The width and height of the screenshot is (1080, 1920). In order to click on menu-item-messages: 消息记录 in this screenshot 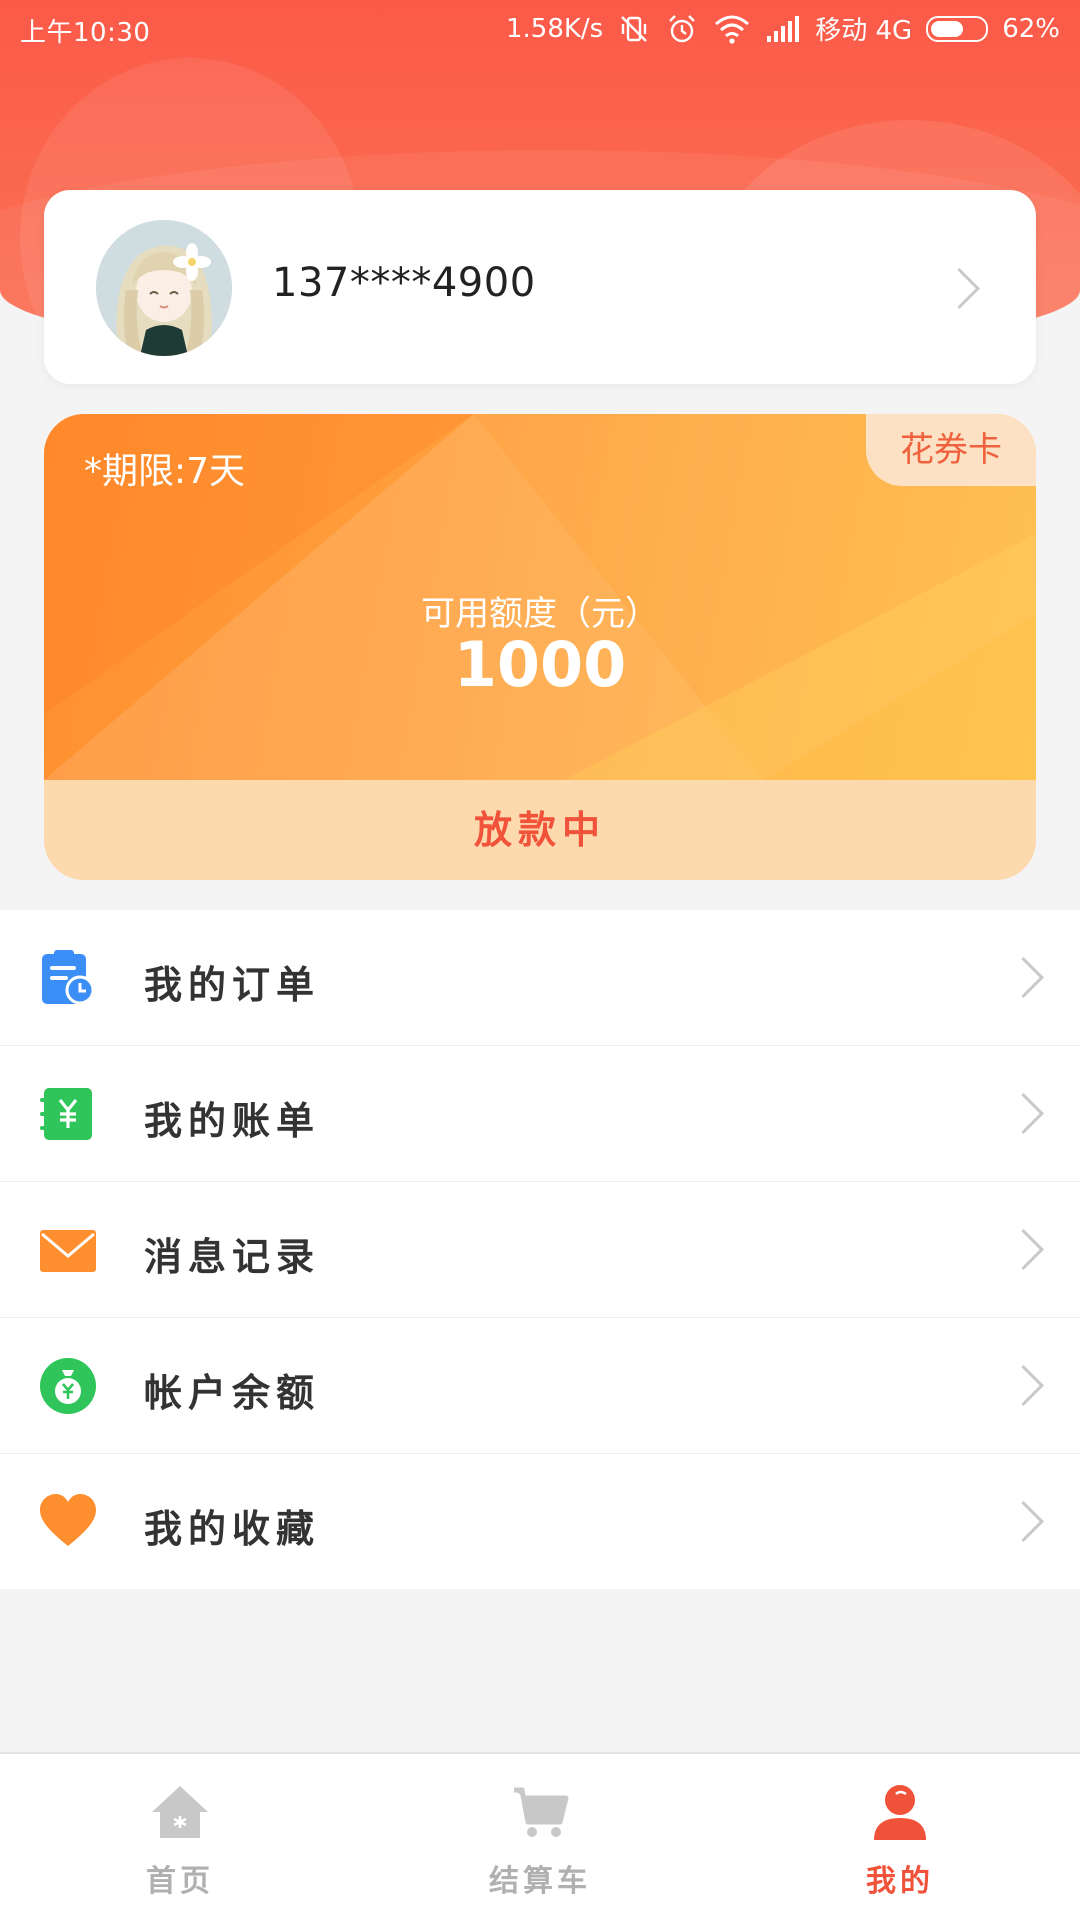, I will do `click(540, 1250)`.